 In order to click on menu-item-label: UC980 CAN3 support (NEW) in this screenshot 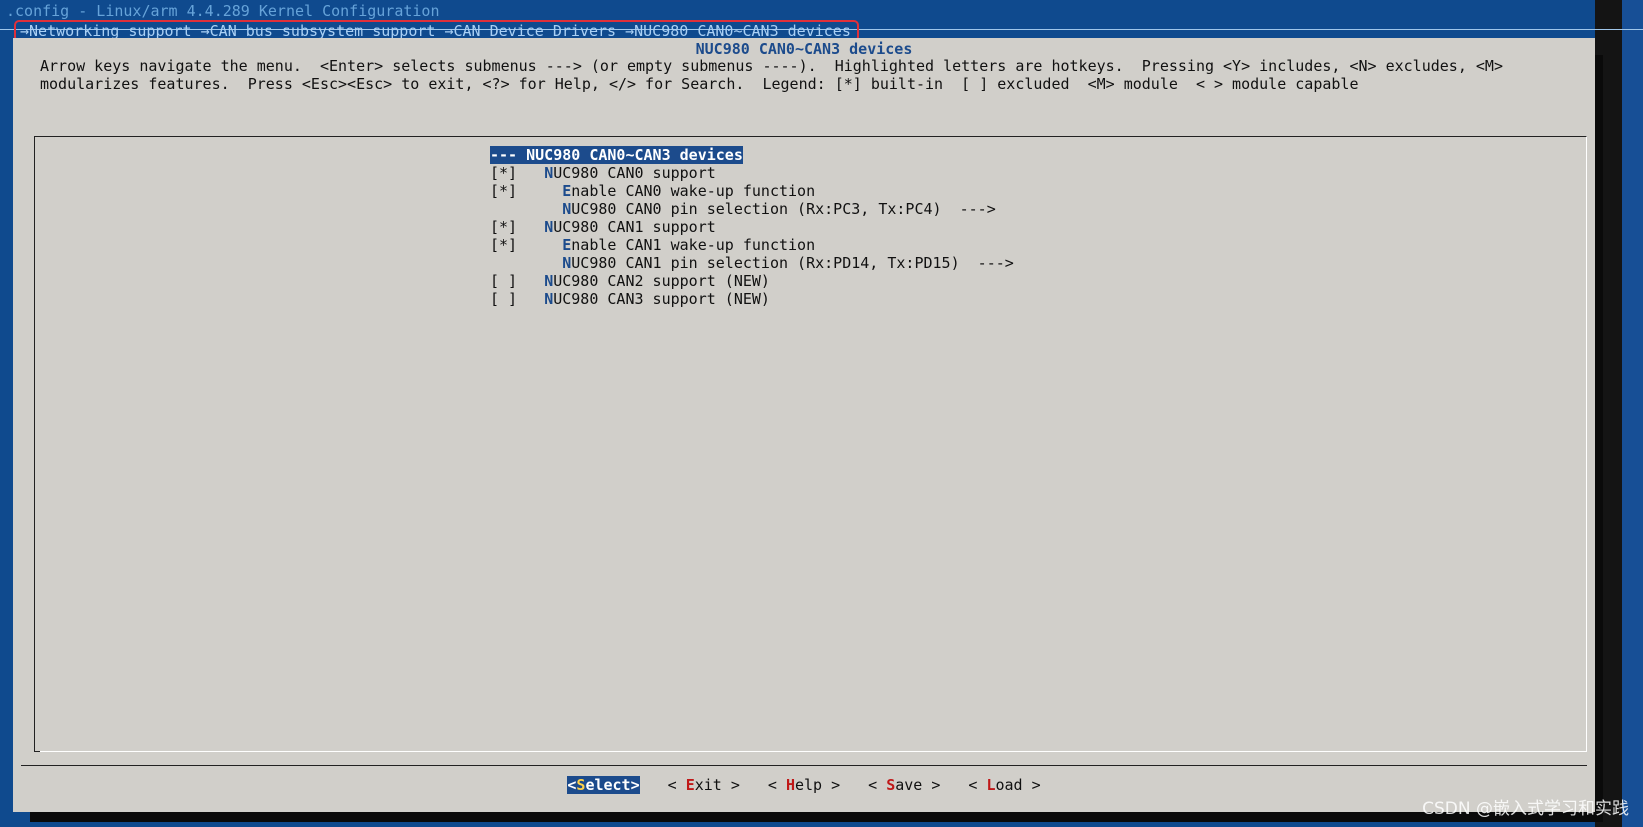, I will do `click(661, 299)`.